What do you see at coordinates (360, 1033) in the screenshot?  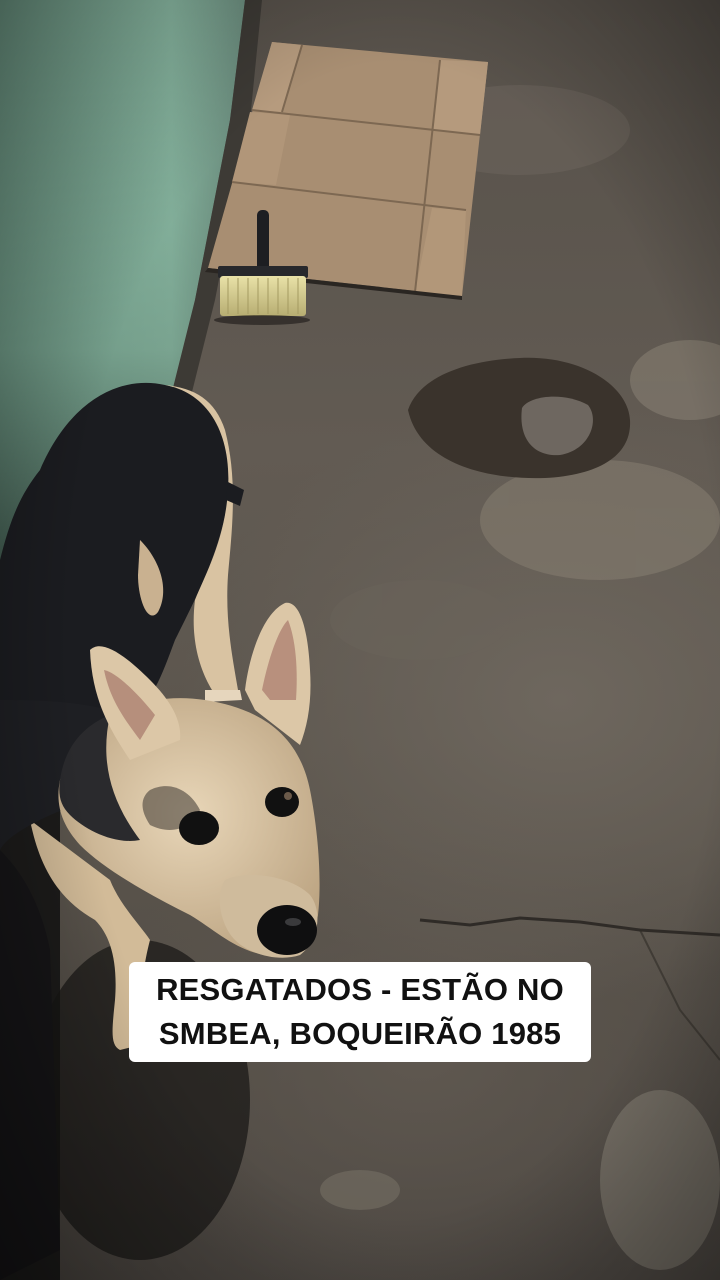 I see `caption-line-2: SMBEA, BOQUEIRÃO 1985` at bounding box center [360, 1033].